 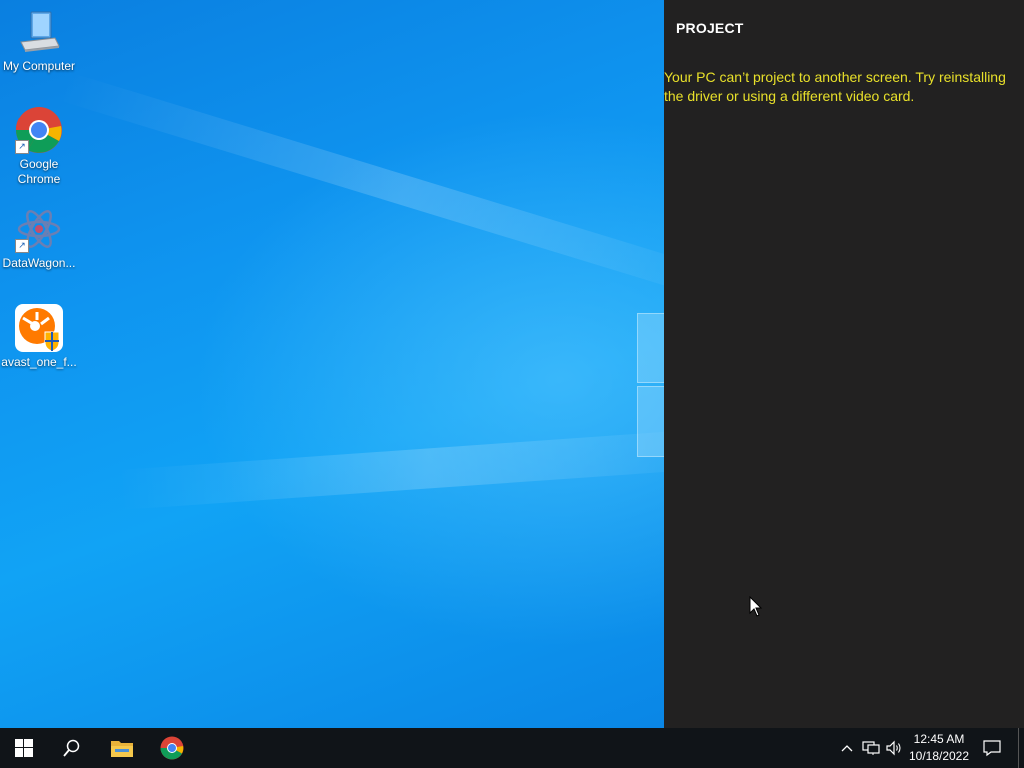 I want to click on show-hidden-icons-button, so click(x=847, y=748).